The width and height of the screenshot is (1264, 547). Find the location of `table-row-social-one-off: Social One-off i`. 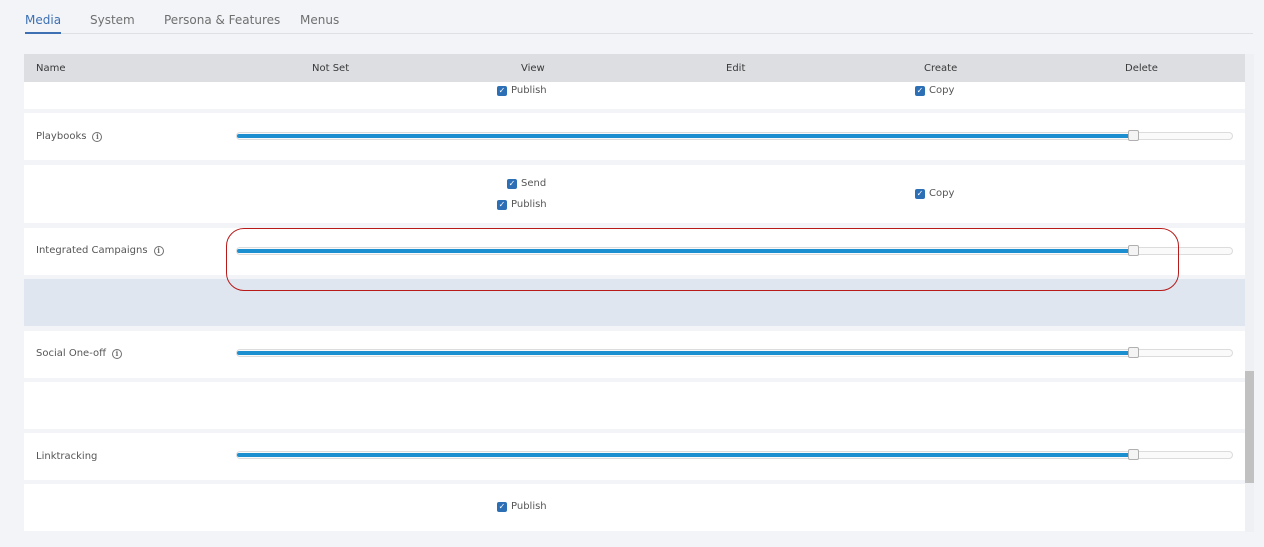

table-row-social-one-off: Social One-off i is located at coordinates (634, 354).